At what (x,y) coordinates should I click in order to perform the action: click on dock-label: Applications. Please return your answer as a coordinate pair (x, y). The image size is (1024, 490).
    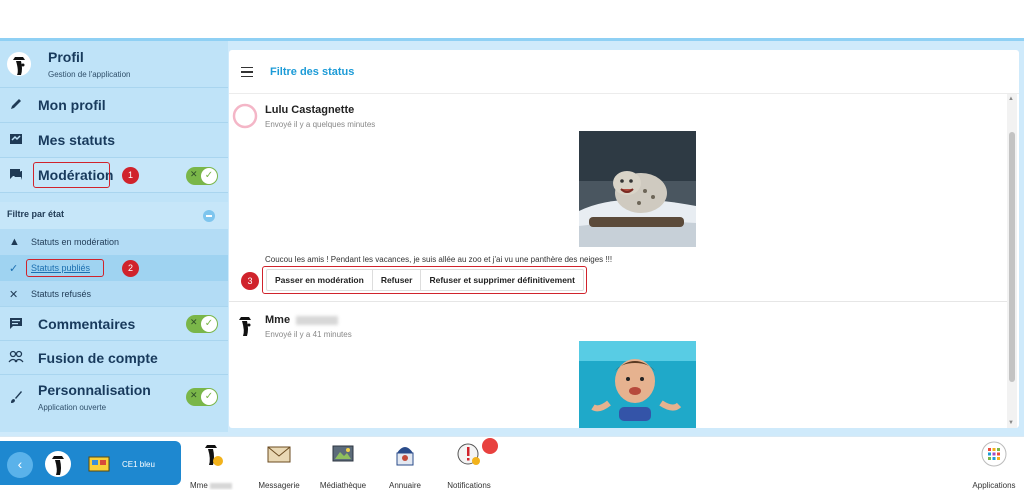
    Looking at the image, I should click on (994, 485).